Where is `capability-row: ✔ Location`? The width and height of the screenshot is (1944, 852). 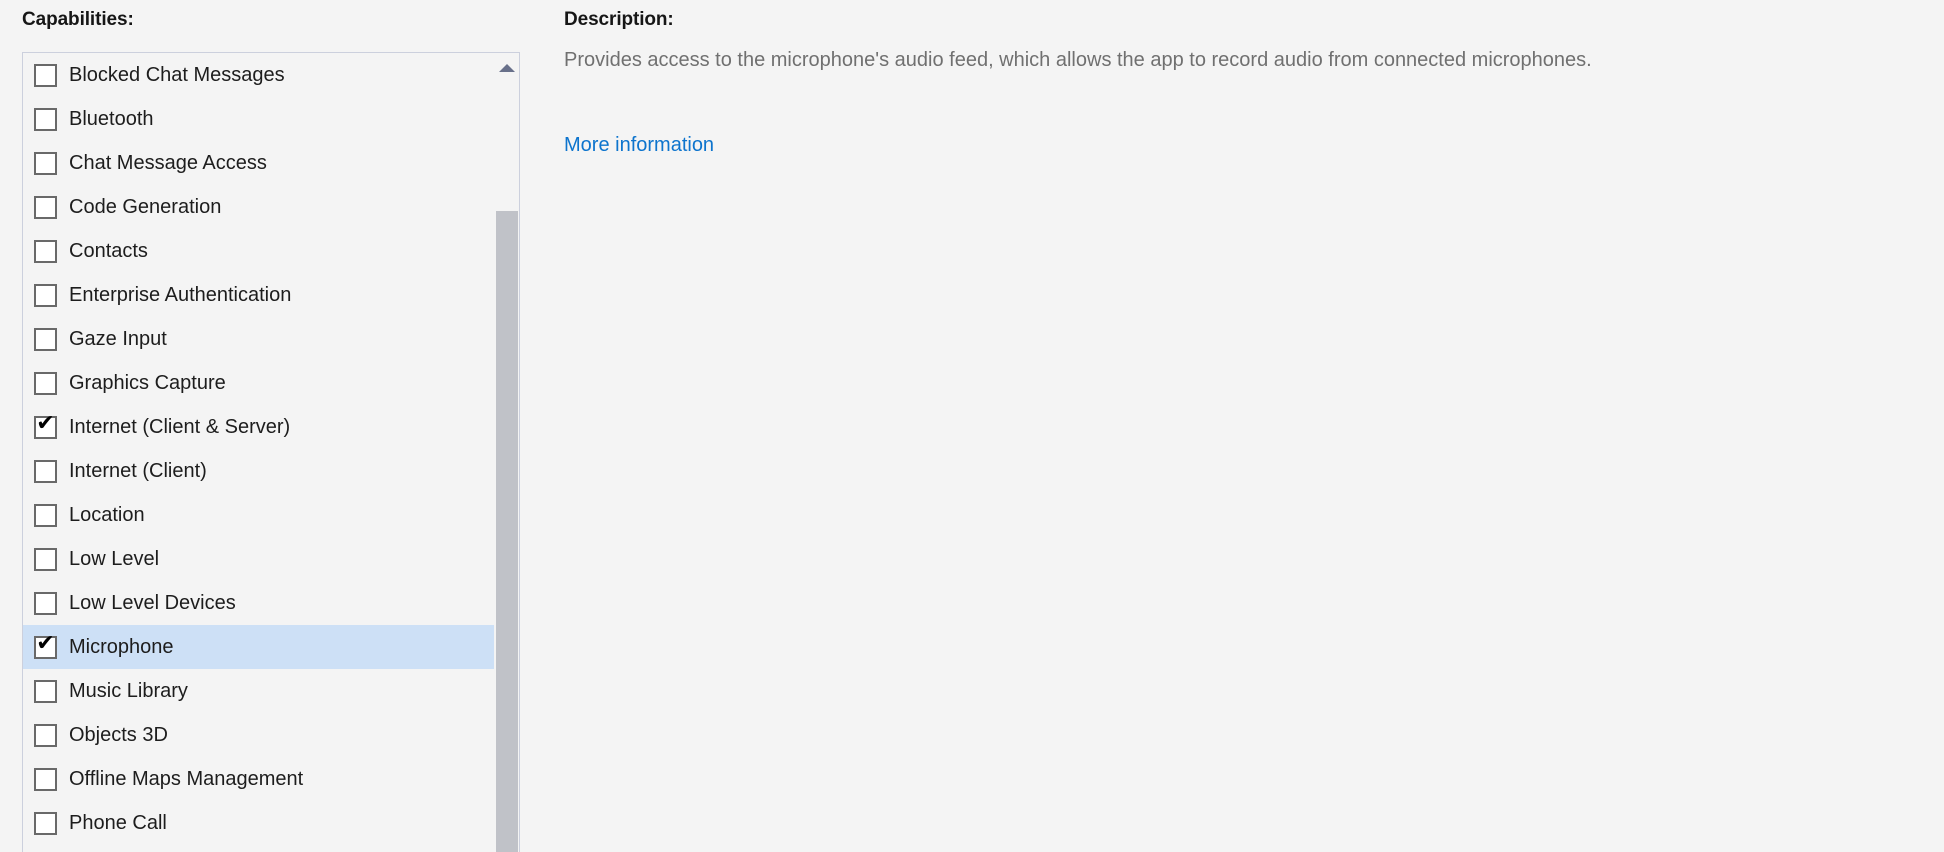
capability-row: ✔ Location is located at coordinates (259, 515).